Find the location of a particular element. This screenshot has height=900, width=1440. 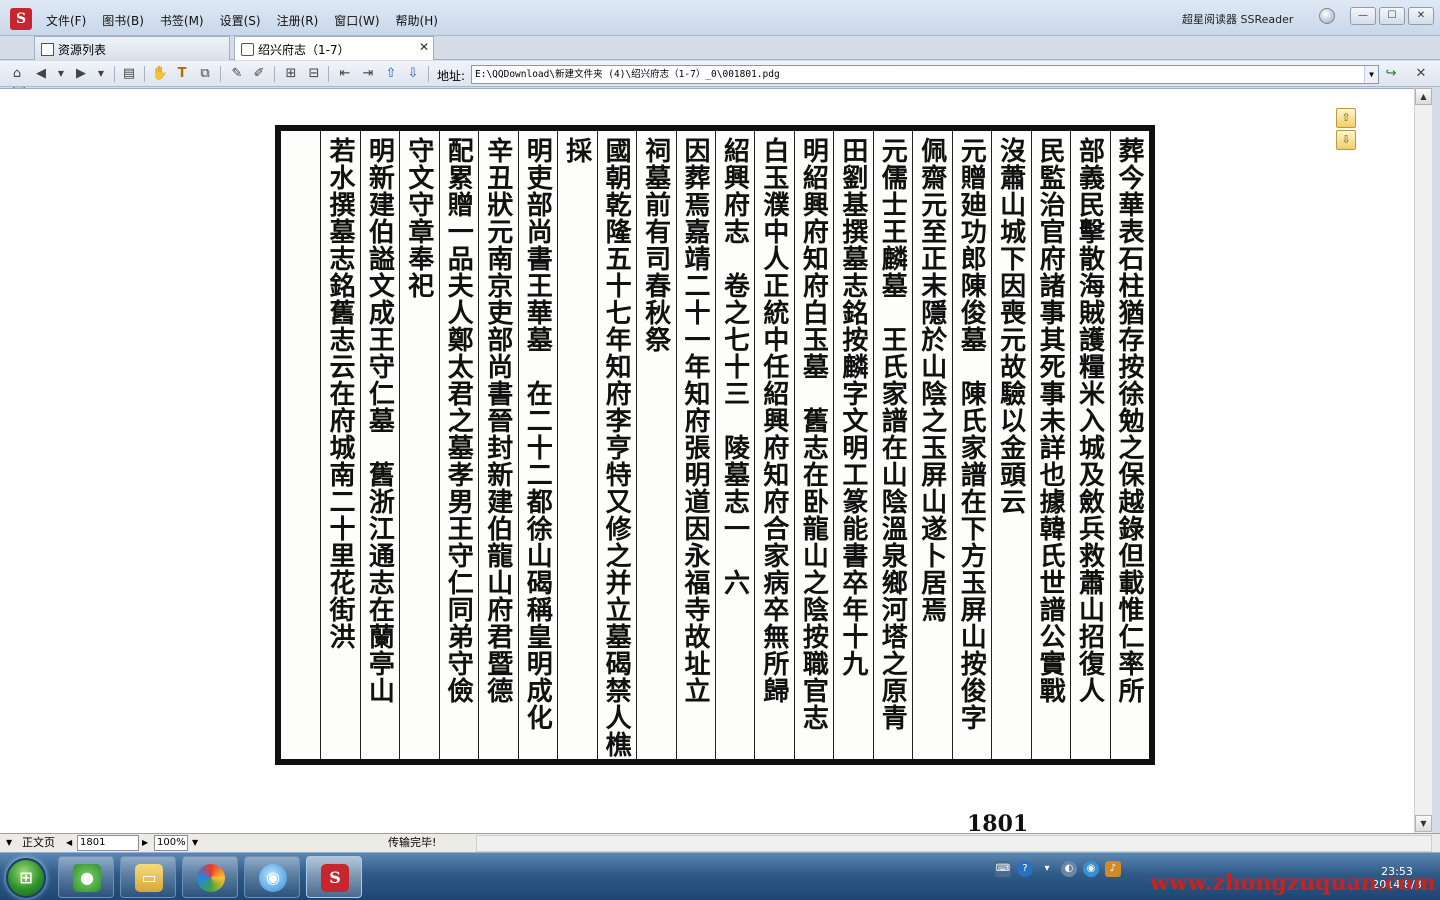

close-doc-icon: ✕ is located at coordinates (1421, 74).